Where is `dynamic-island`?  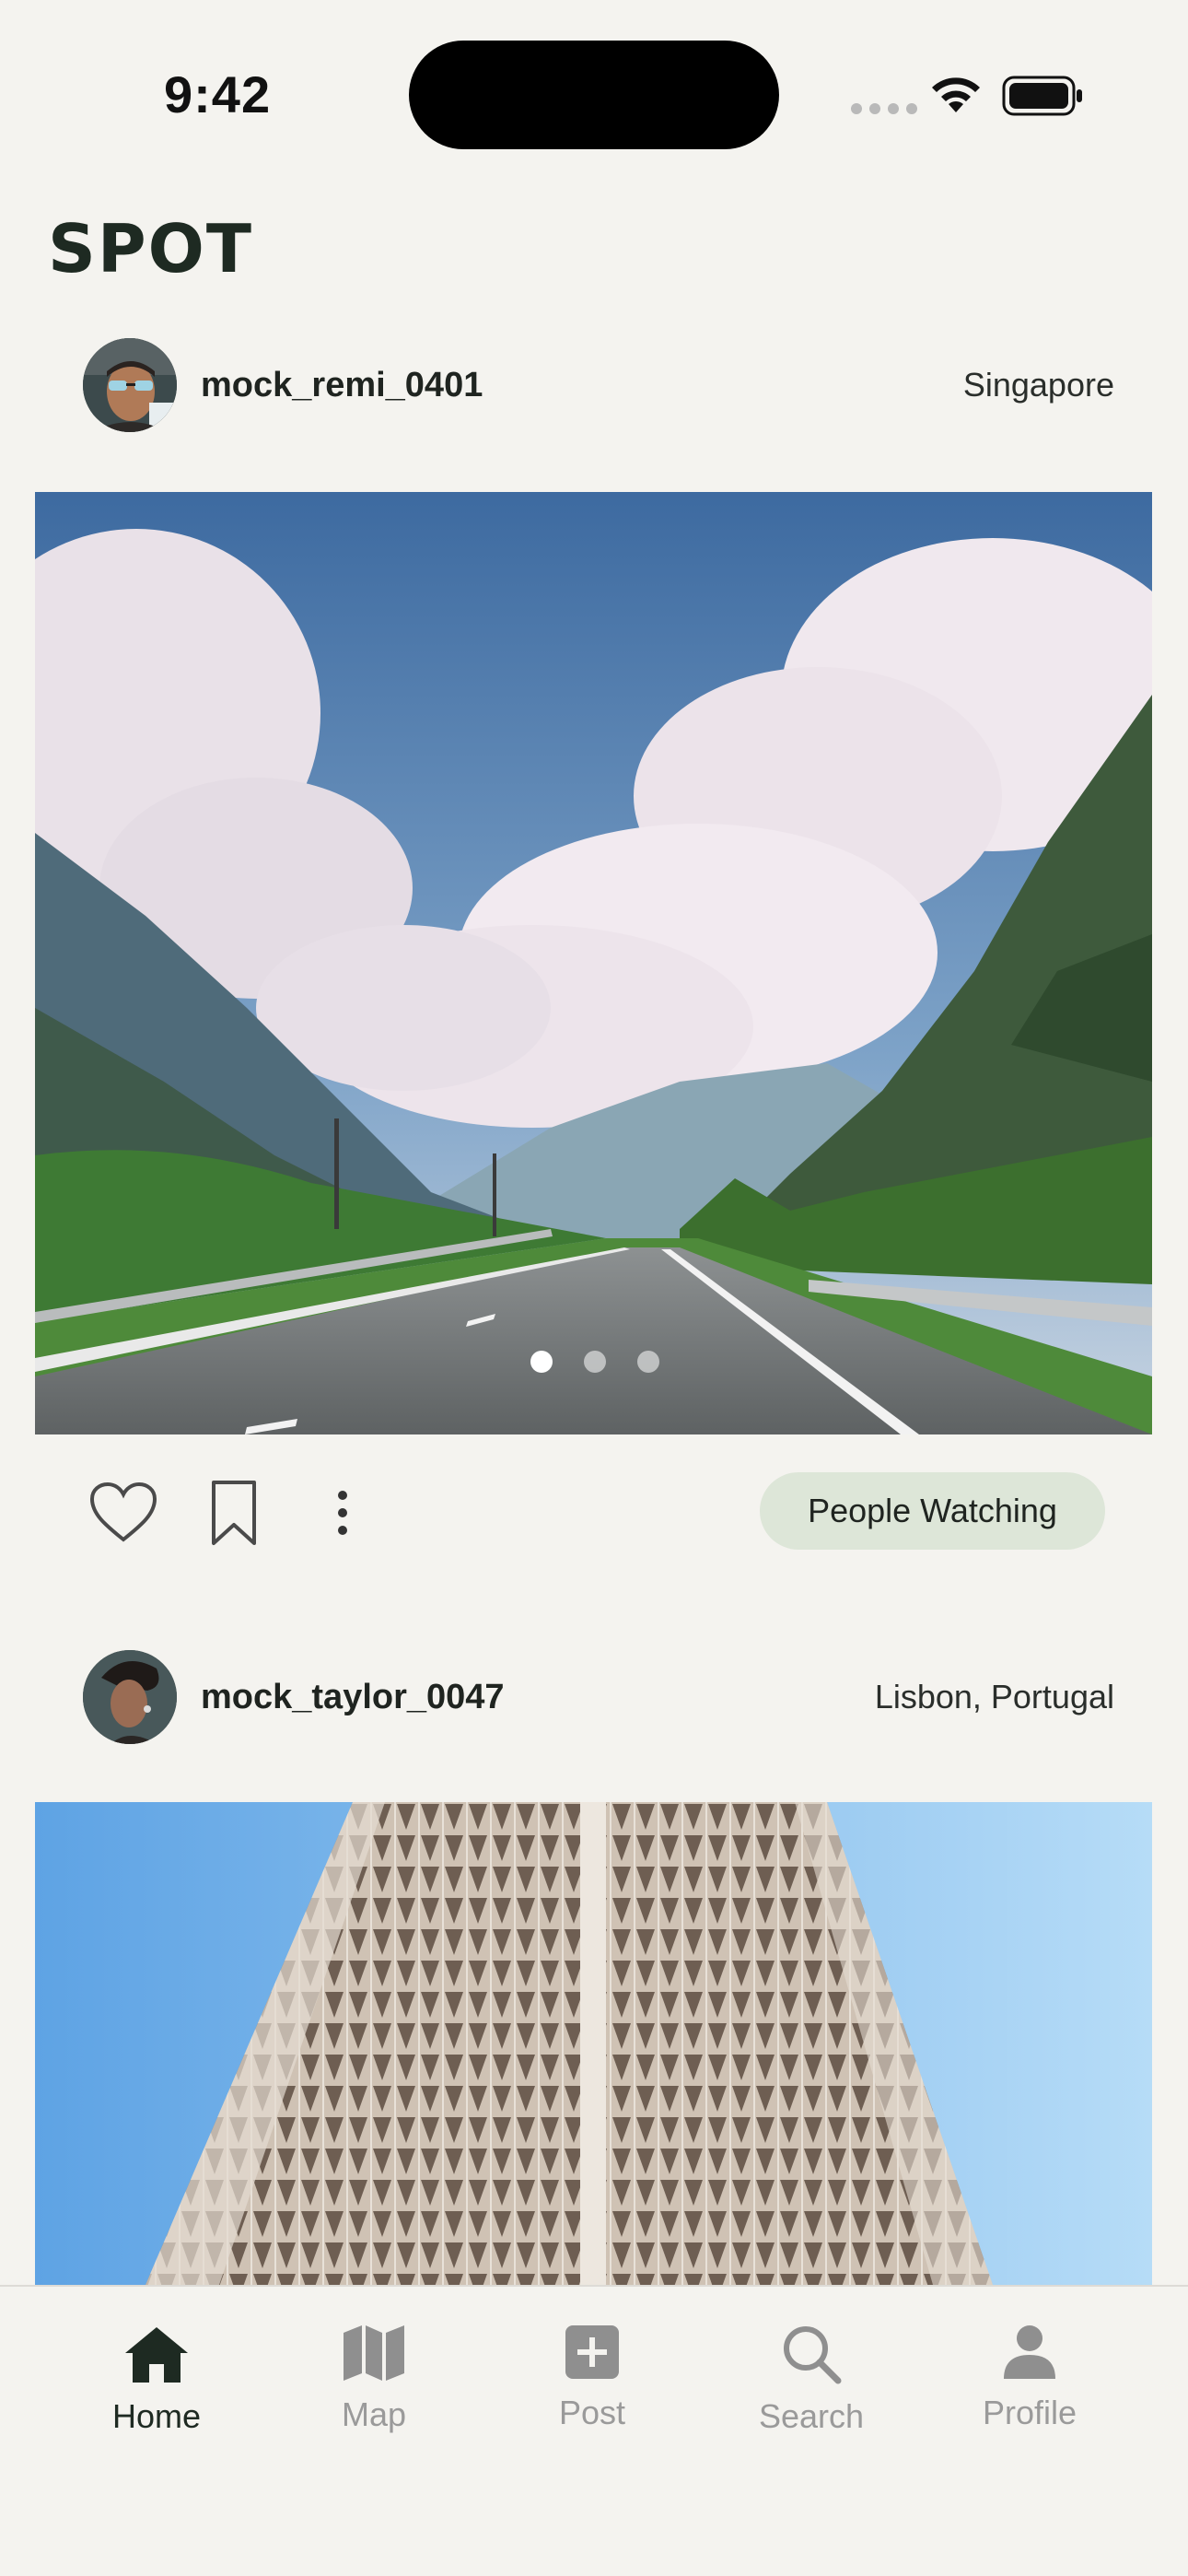
dynamic-island is located at coordinates (594, 95).